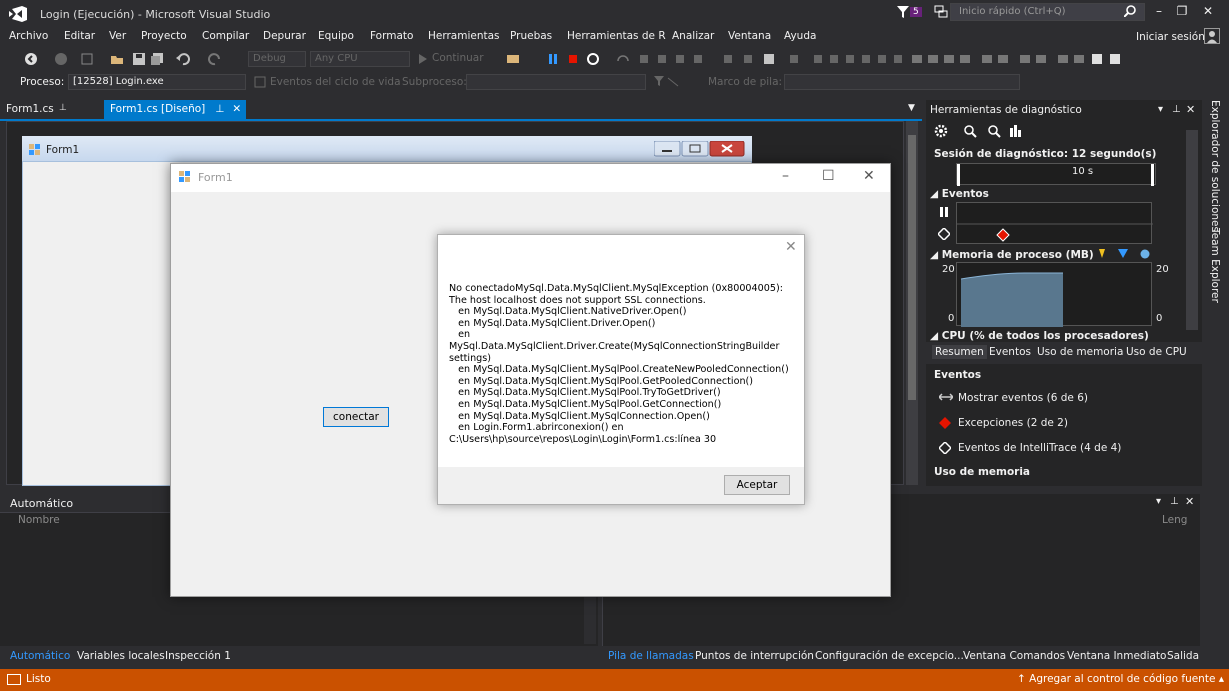  I want to click on tab-form1-cs: Form1.cs, so click(30, 109).